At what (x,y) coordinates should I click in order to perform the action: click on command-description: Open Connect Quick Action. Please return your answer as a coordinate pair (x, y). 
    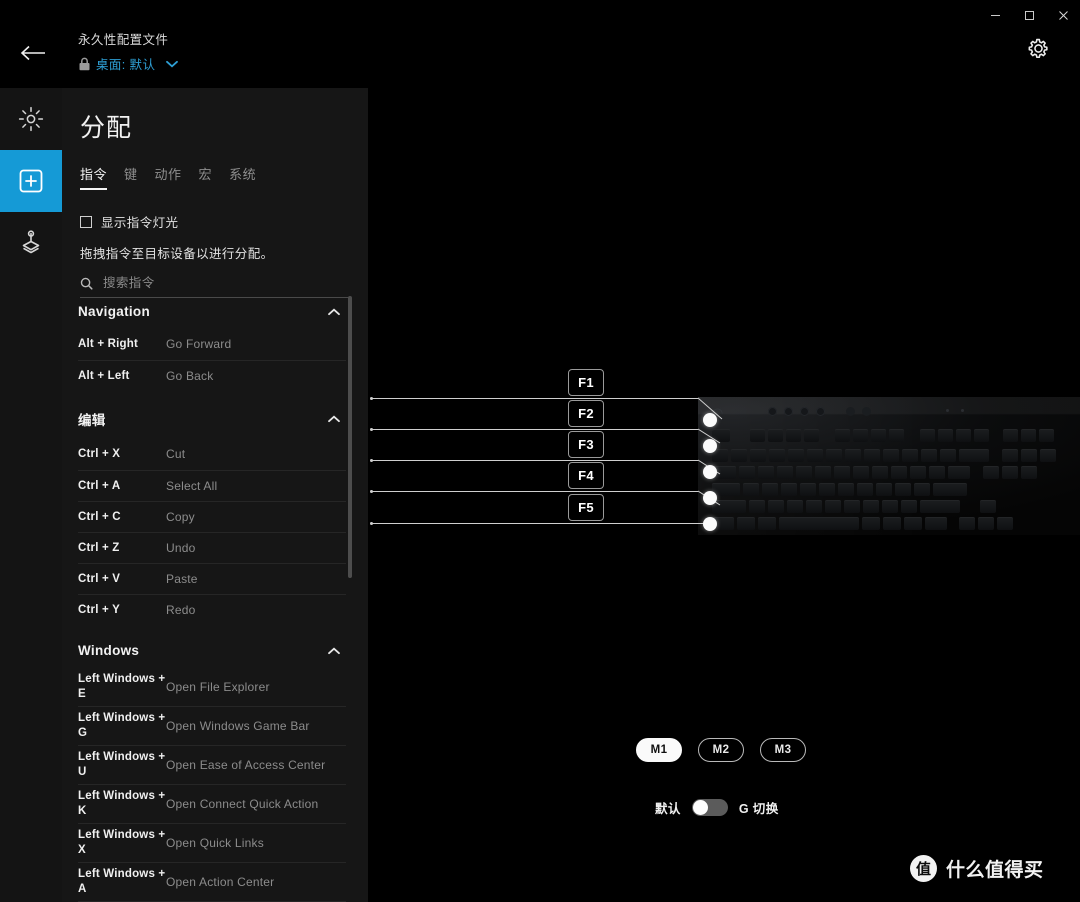
    Looking at the image, I should click on (242, 803).